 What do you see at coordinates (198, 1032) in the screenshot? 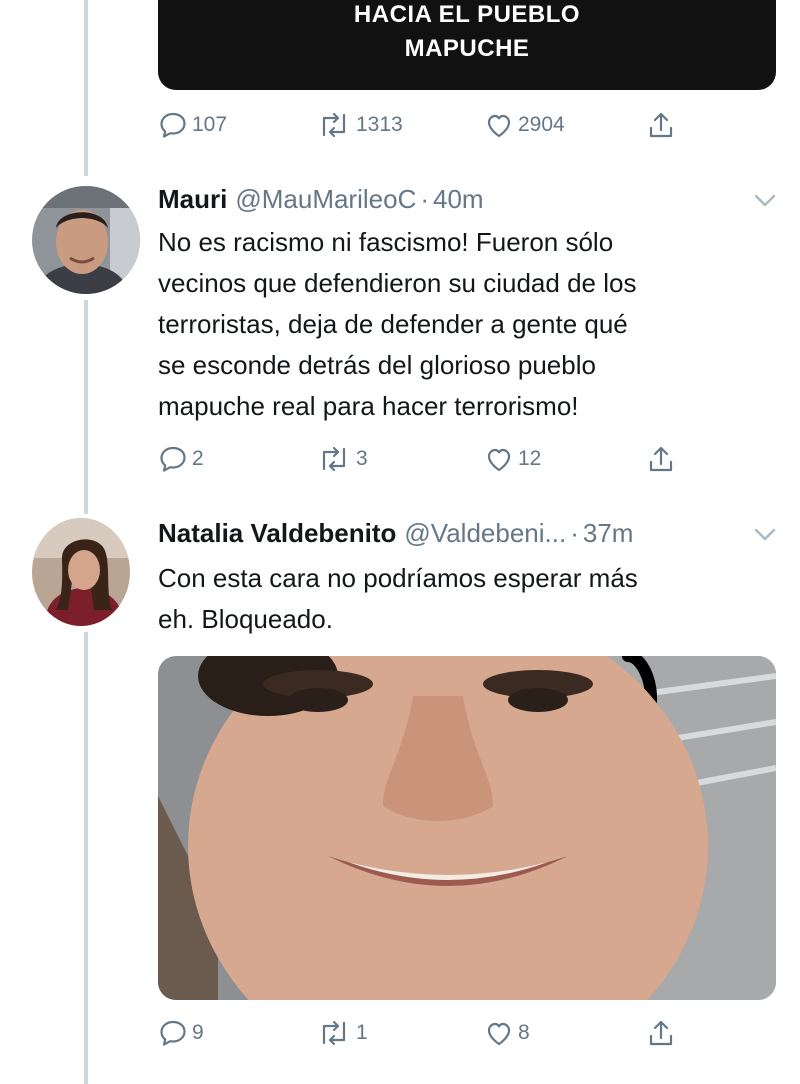
I see `reply-count: 9` at bounding box center [198, 1032].